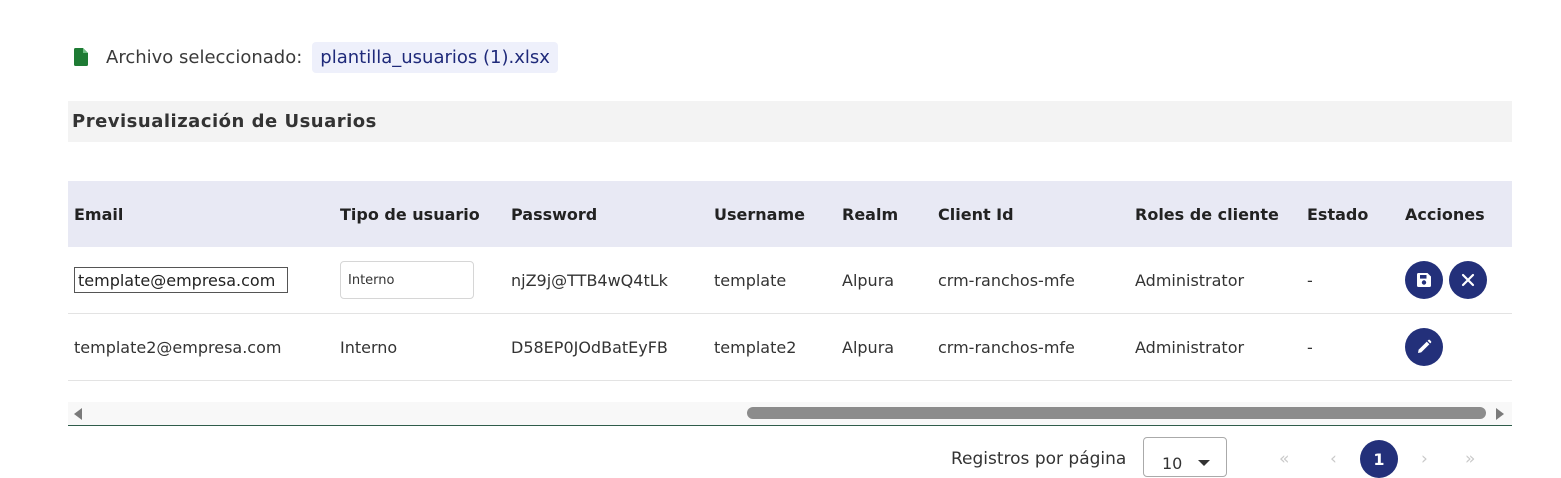  I want to click on file-label: Archivo seleccionado:, so click(204, 57).